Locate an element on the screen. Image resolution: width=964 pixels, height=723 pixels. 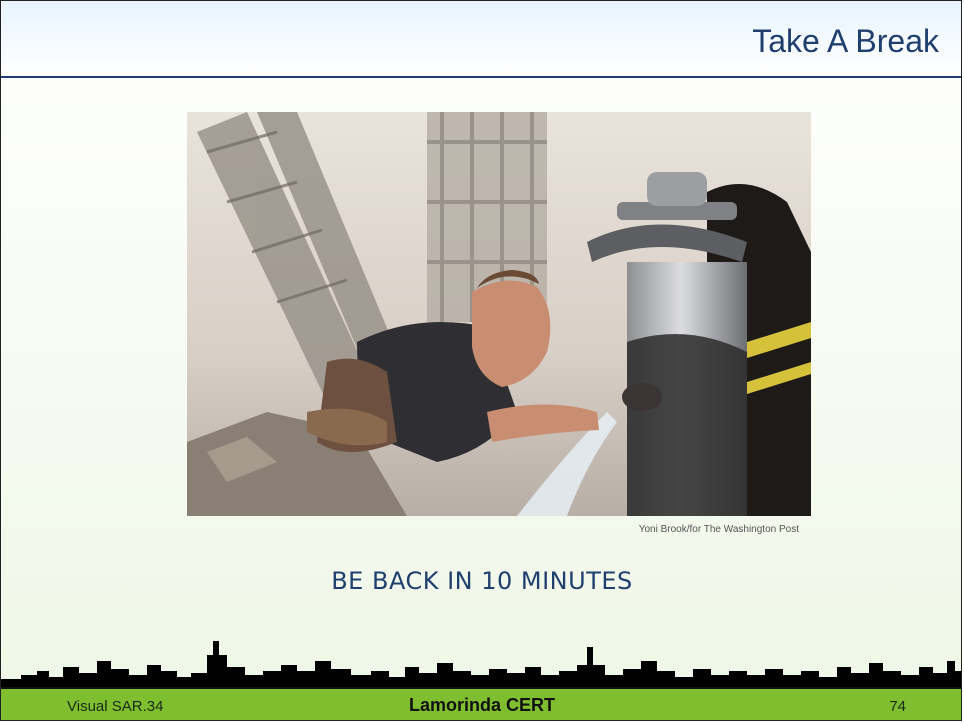
slide-title: Take A Break is located at coordinates (845, 41).